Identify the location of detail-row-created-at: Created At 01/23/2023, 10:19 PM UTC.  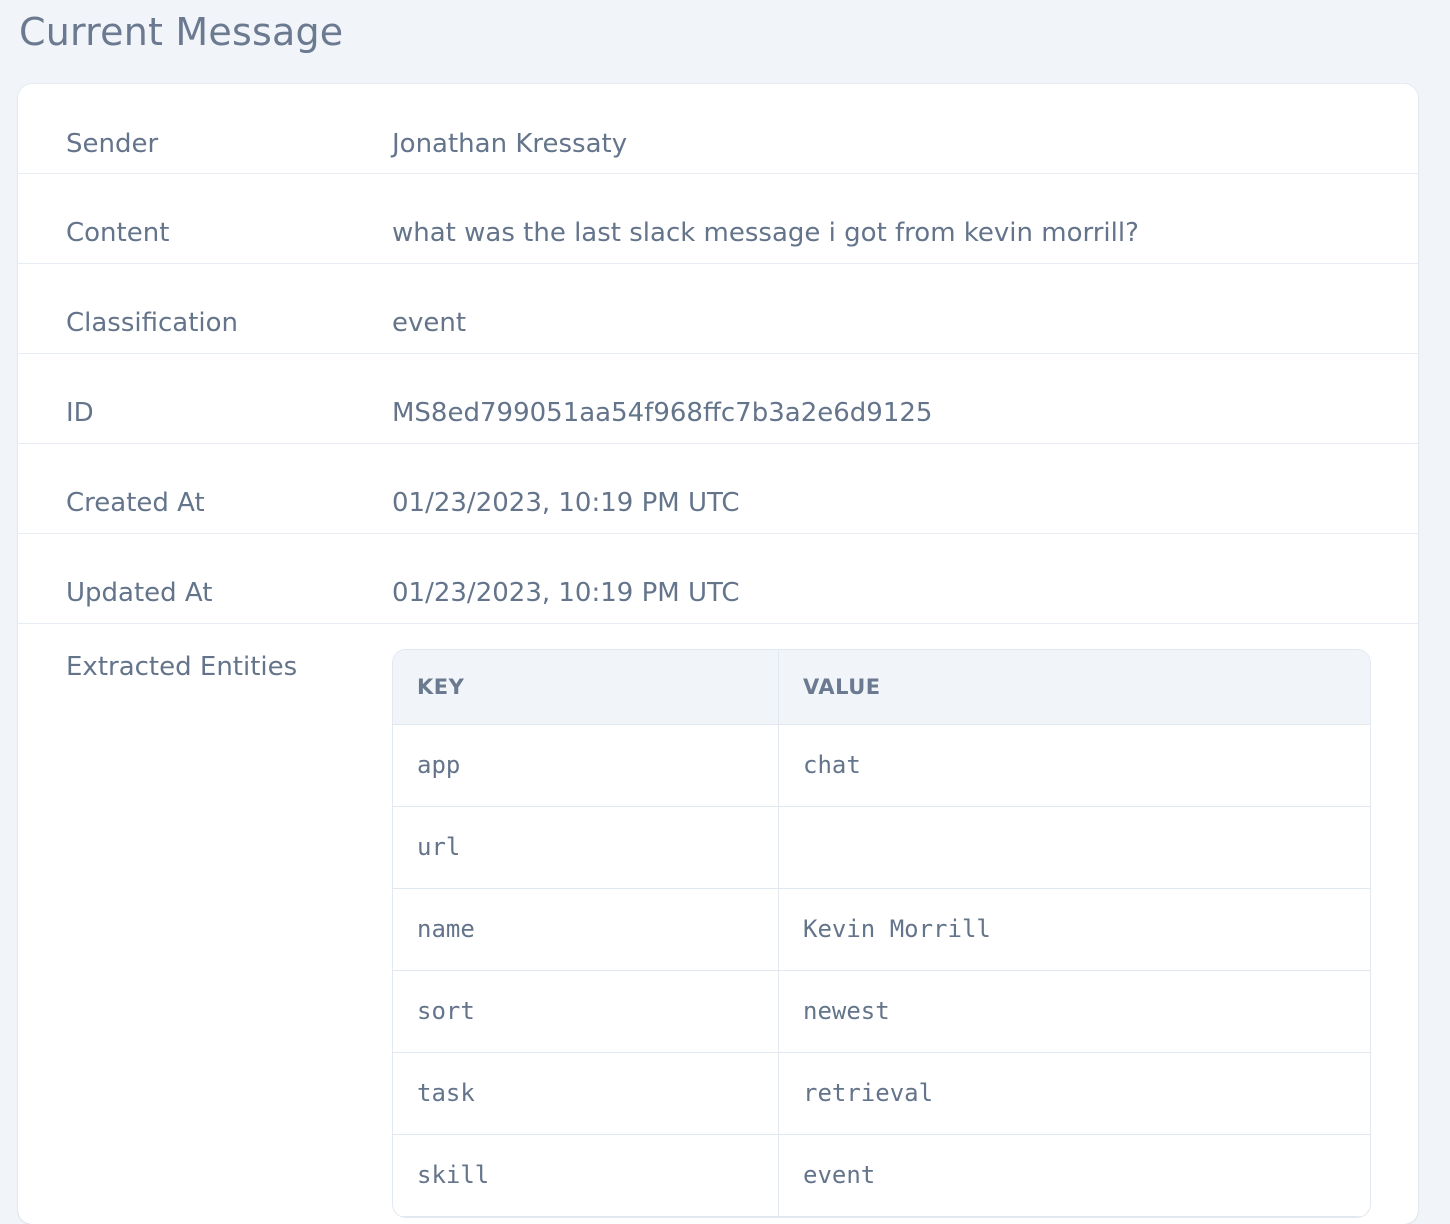
(718, 489).